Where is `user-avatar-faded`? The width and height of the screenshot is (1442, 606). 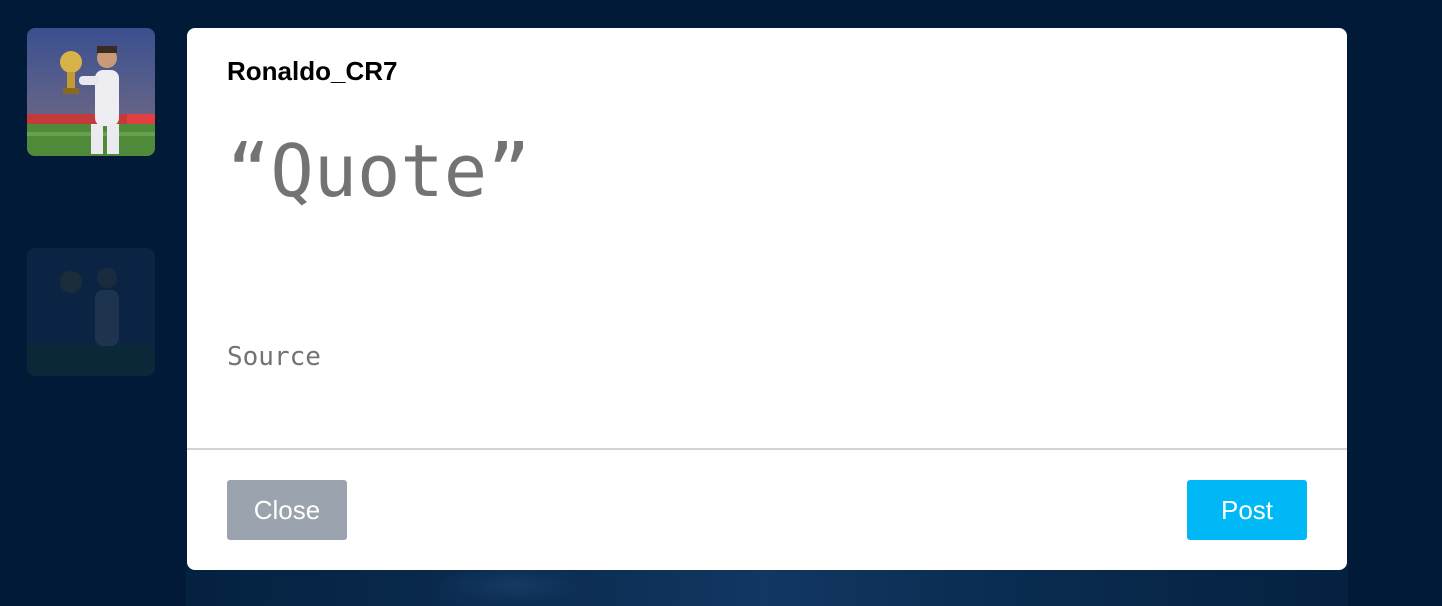 user-avatar-faded is located at coordinates (91, 312).